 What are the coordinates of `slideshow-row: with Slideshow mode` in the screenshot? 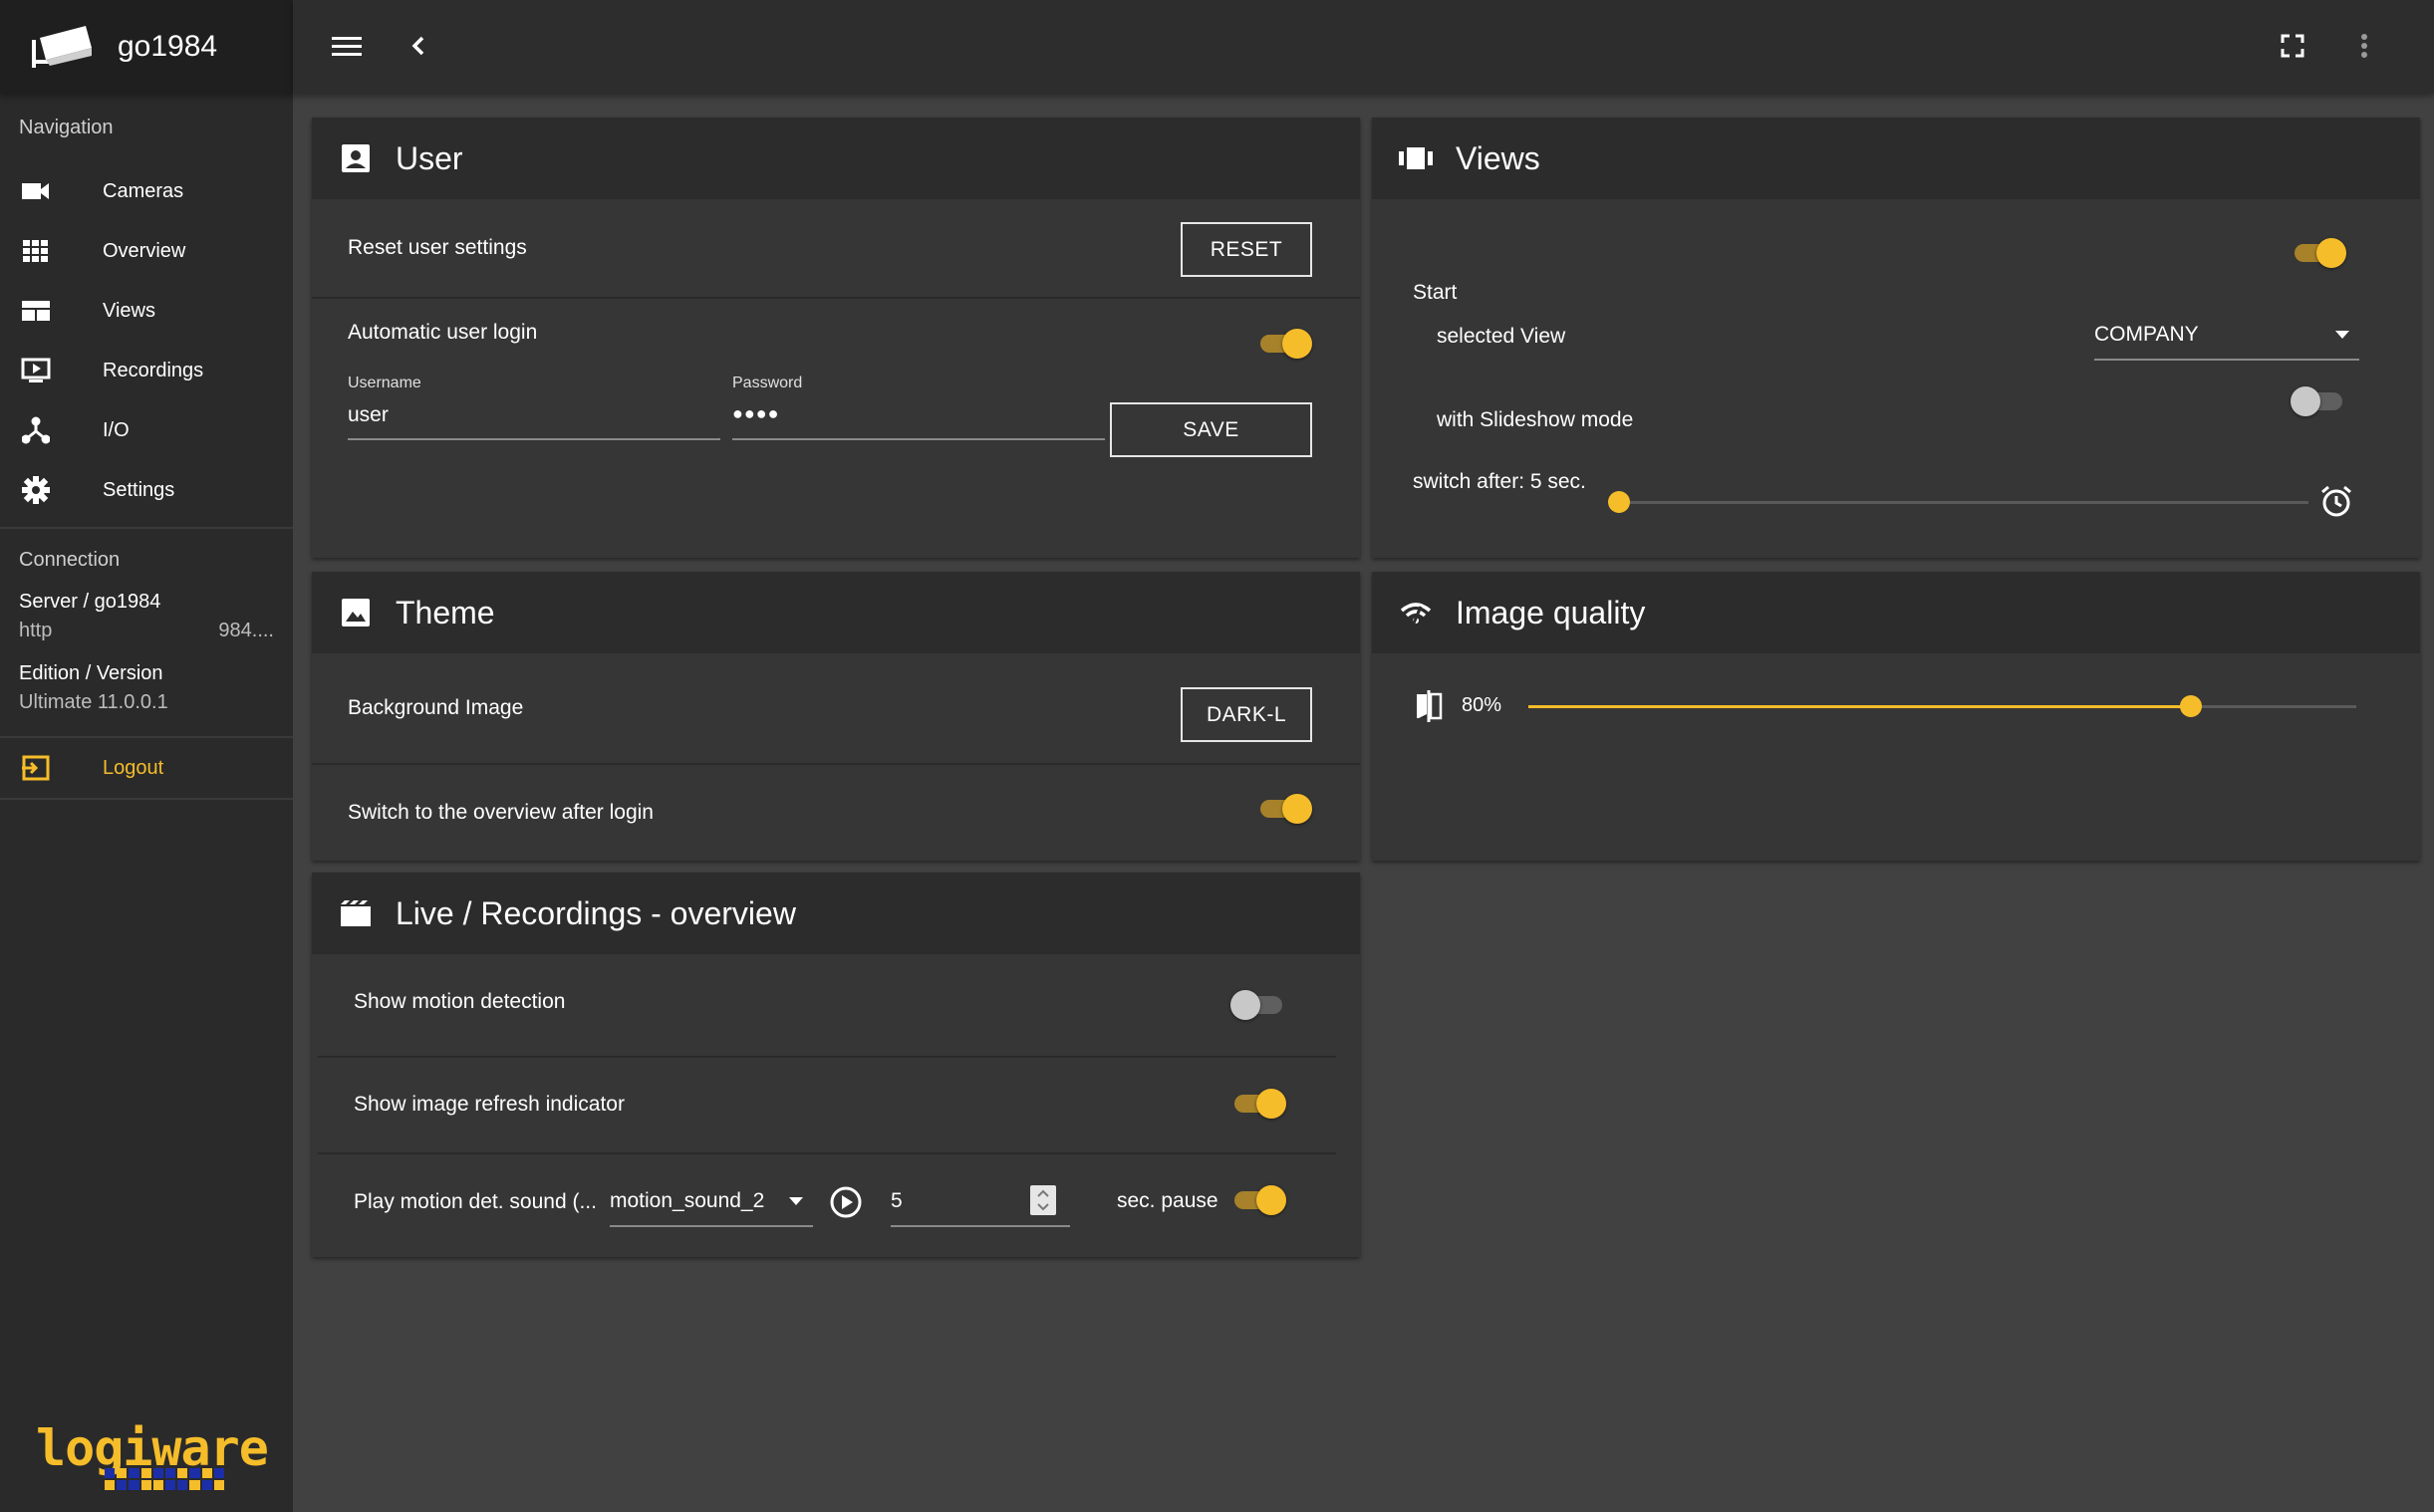 It's located at (1896, 420).